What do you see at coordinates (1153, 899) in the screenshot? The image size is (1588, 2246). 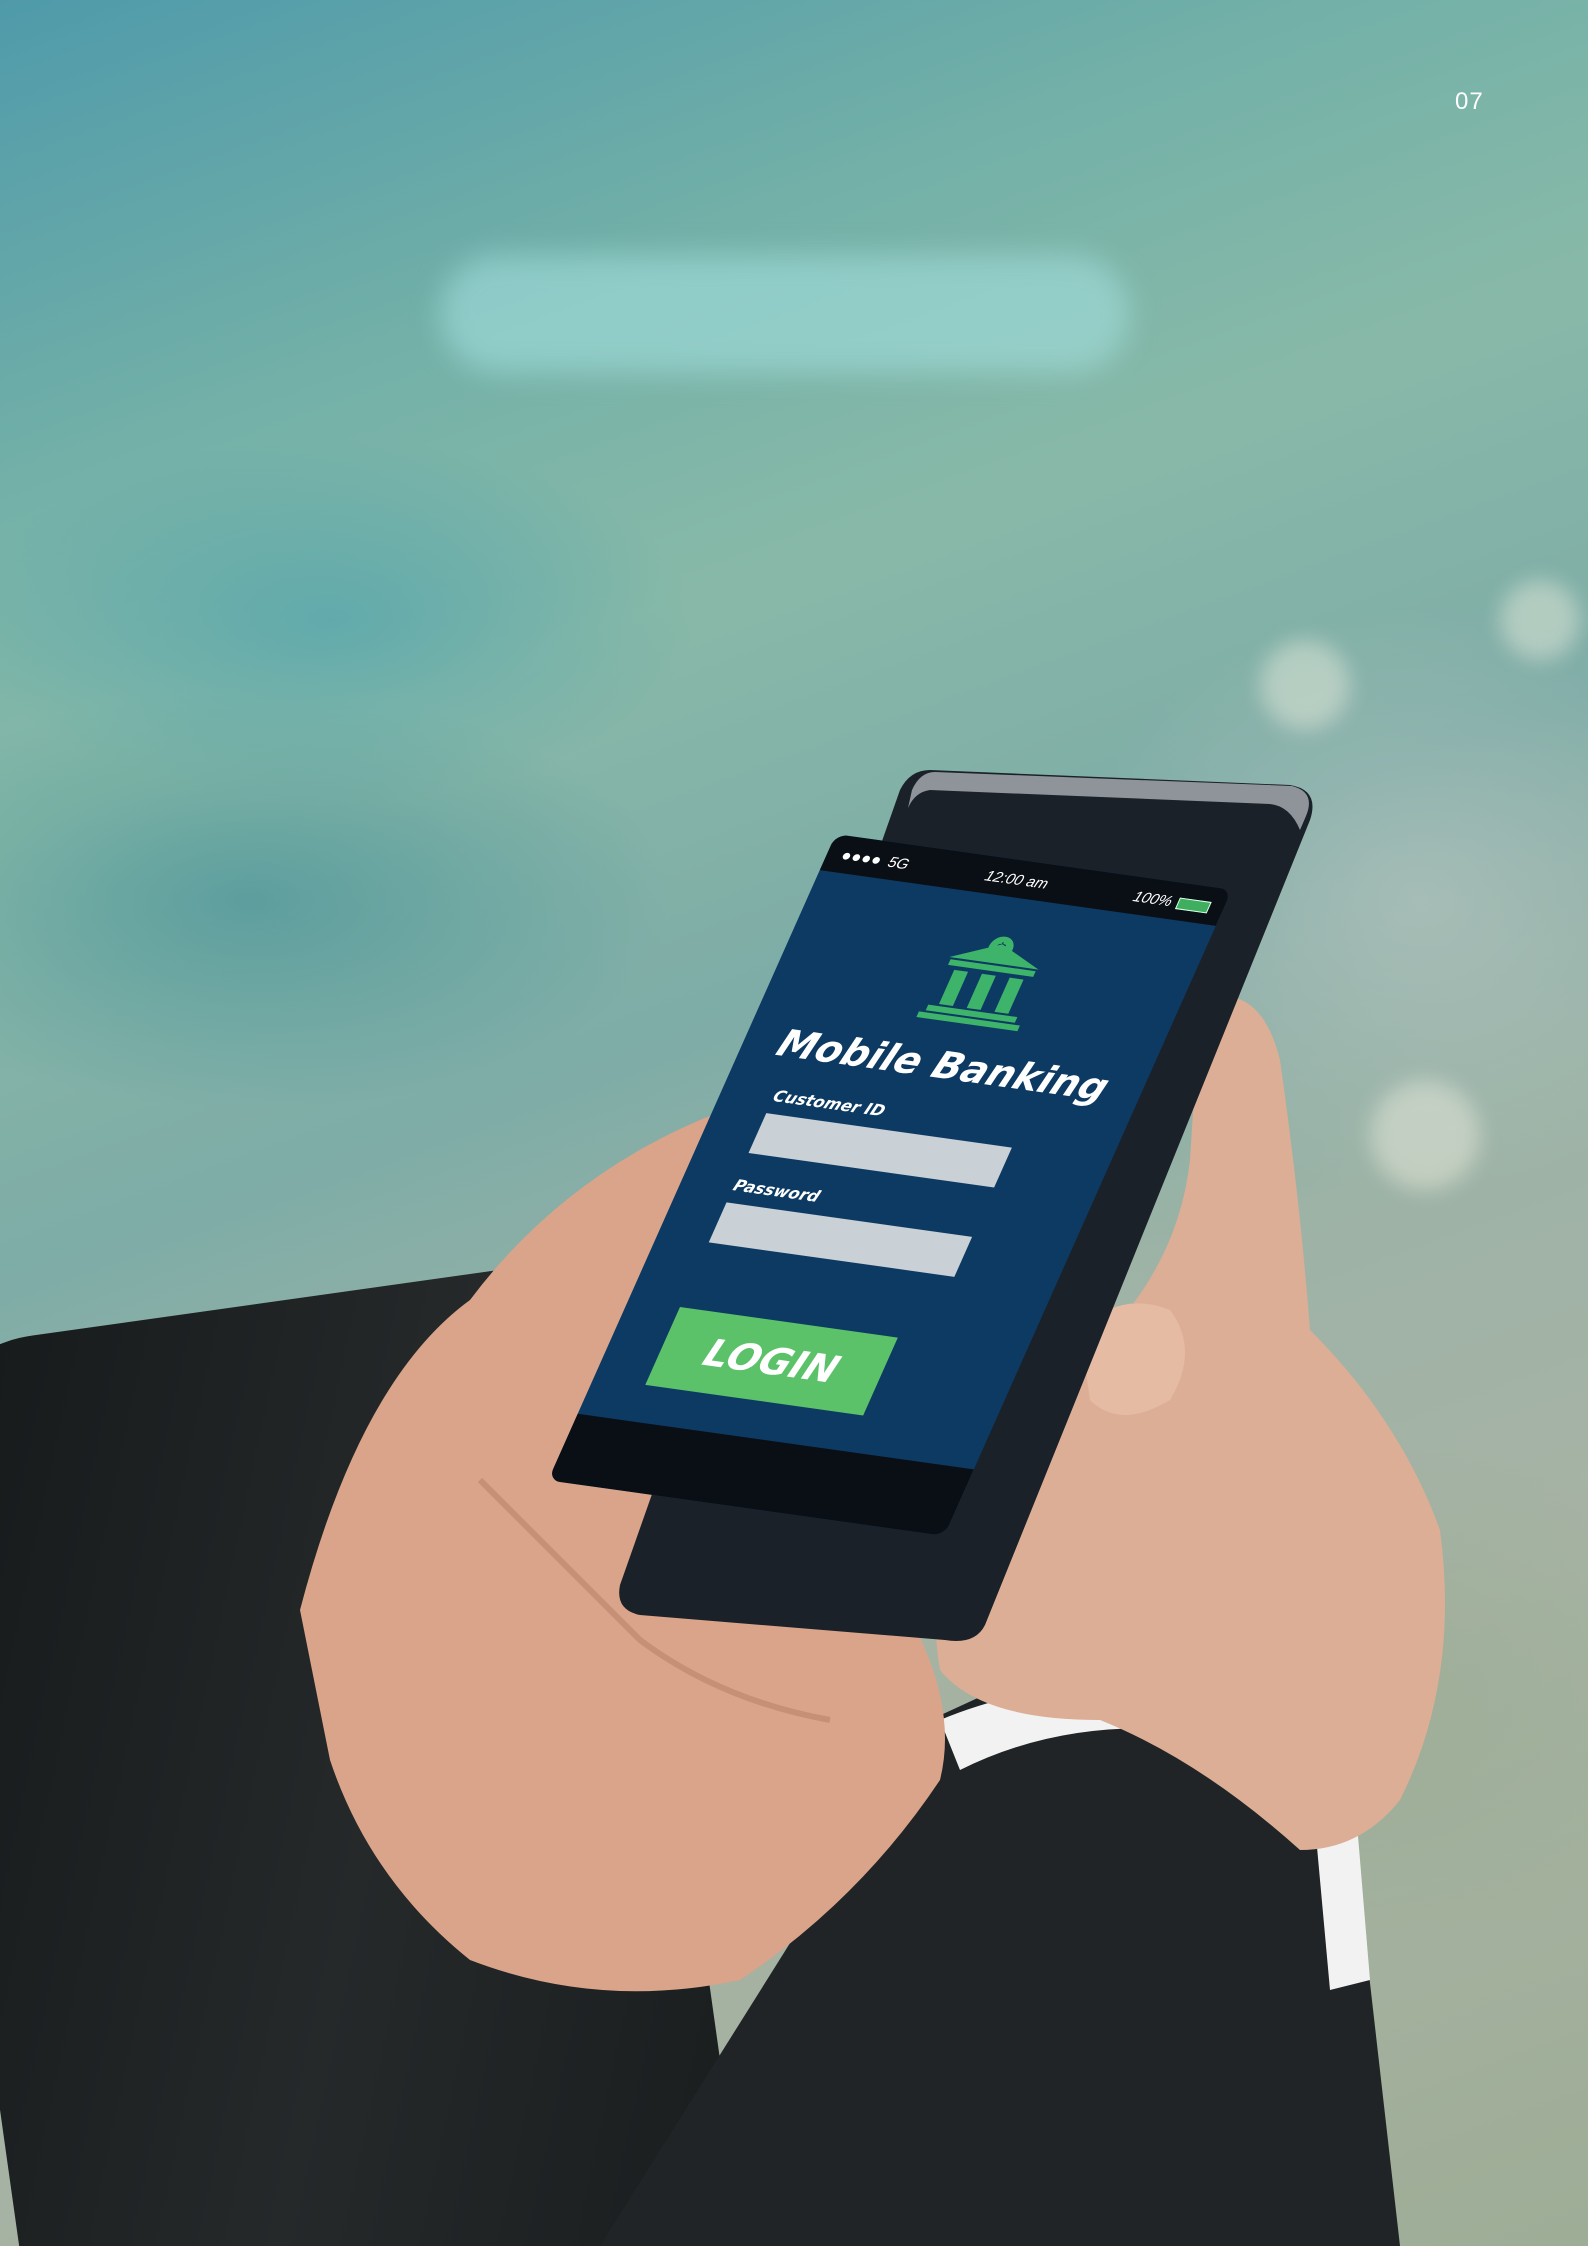 I see `battery-percent: 100%` at bounding box center [1153, 899].